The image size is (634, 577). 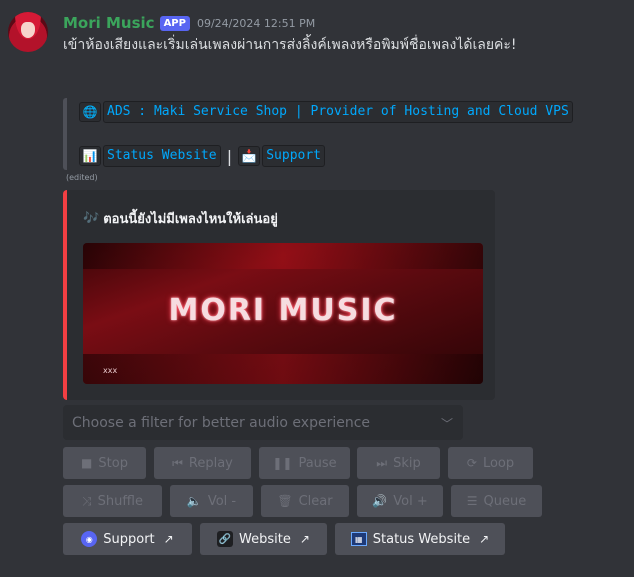 I want to click on replay-button: ⏮ Replay, so click(x=202, y=463).